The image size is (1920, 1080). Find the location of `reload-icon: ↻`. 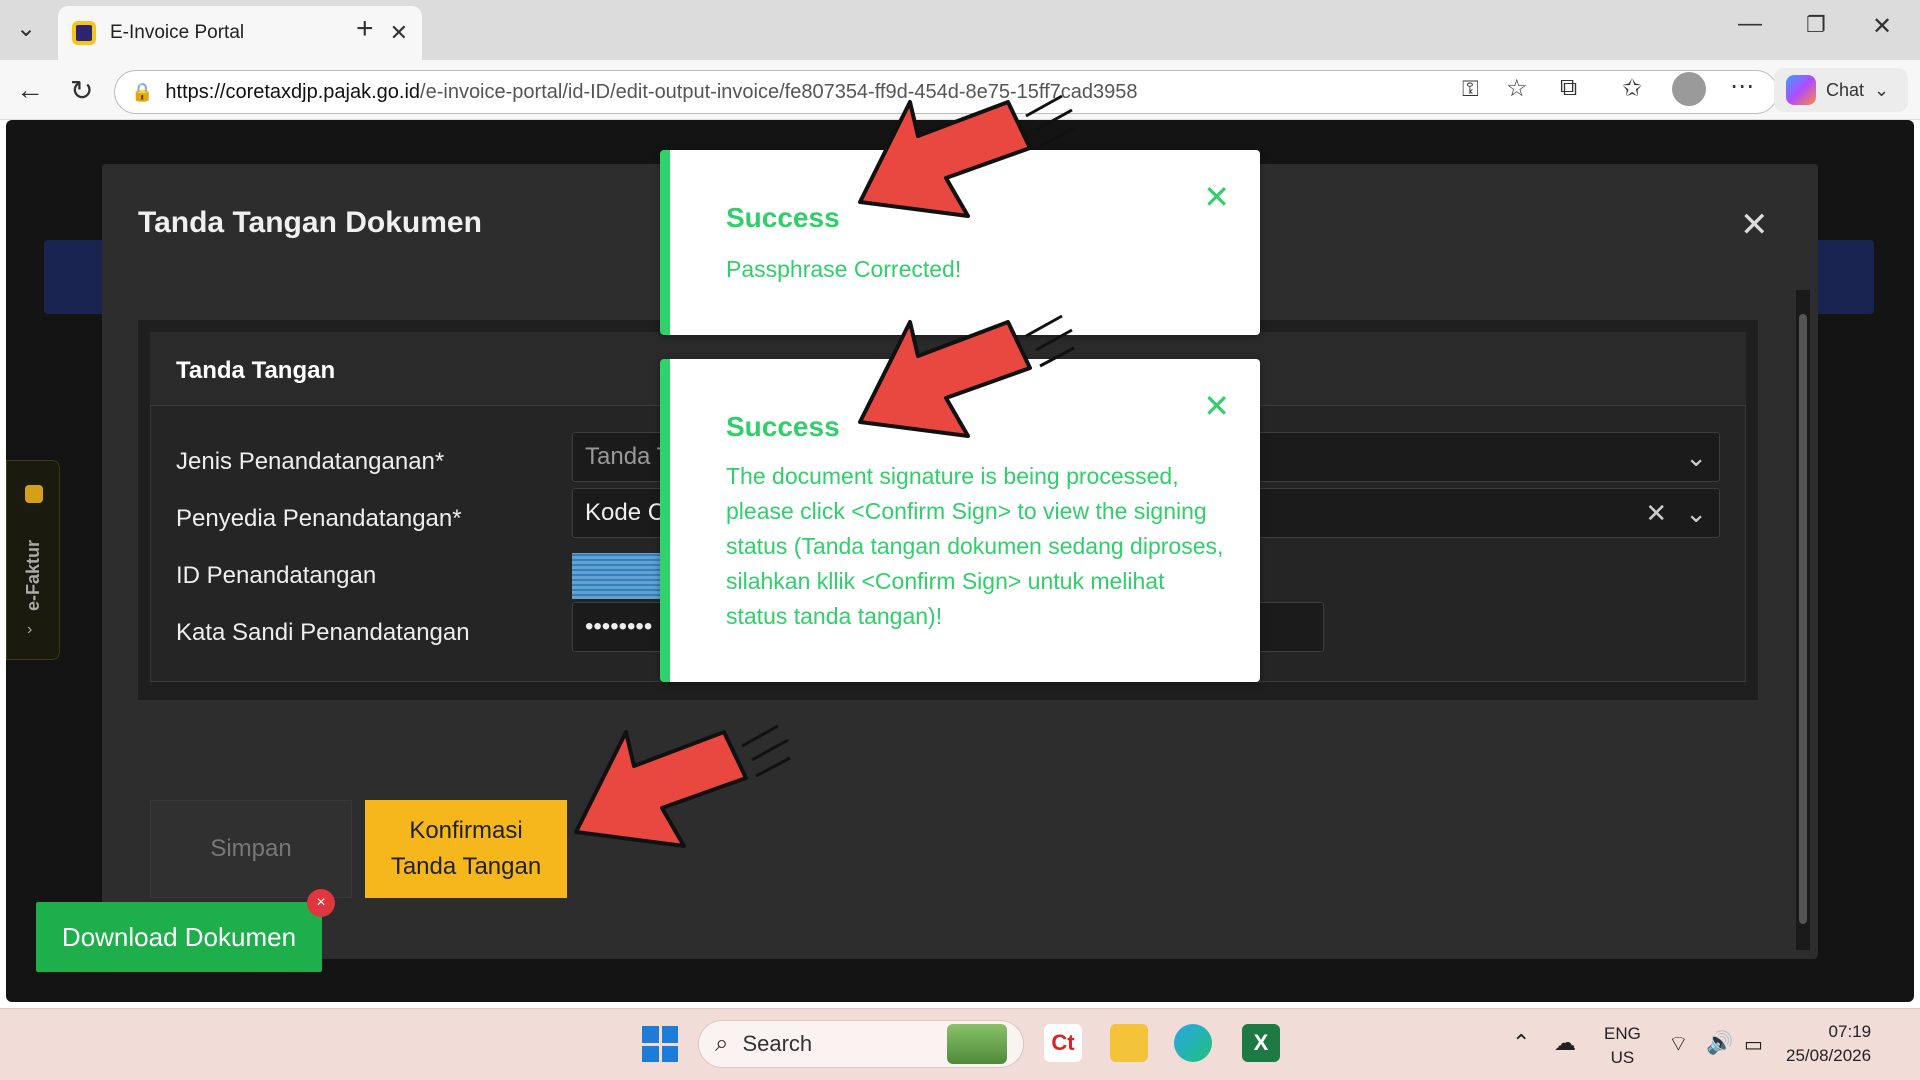

reload-icon: ↻ is located at coordinates (81, 90).